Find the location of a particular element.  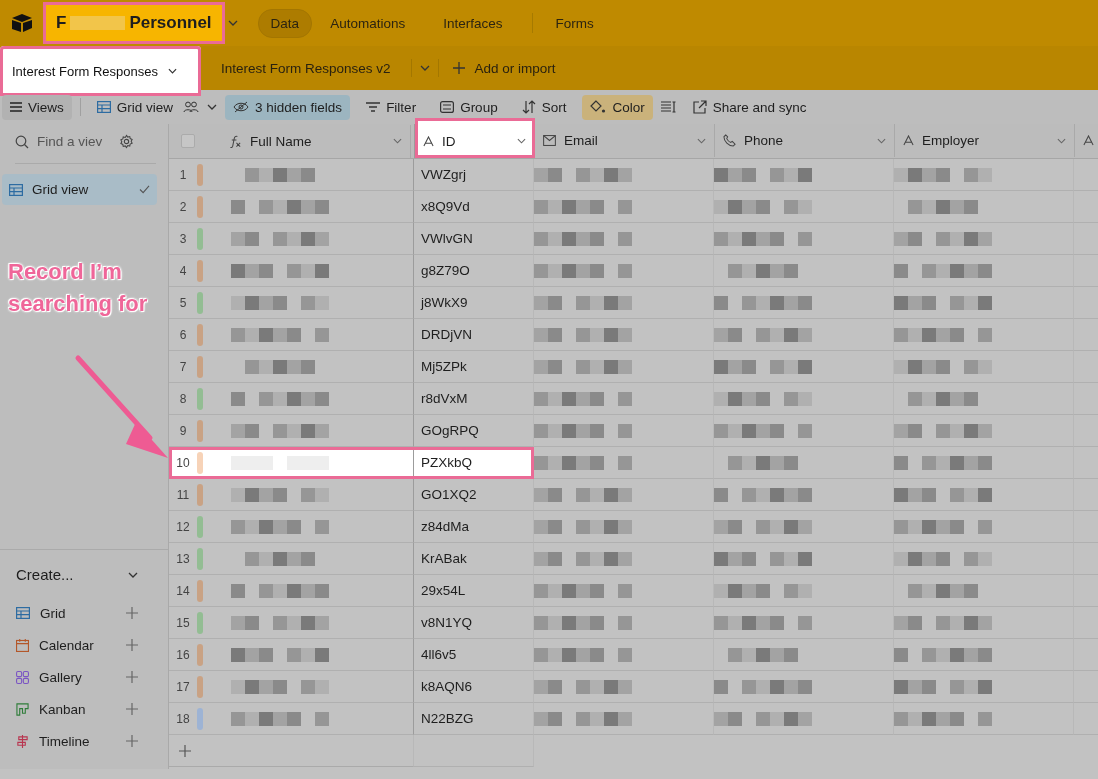

row-number: 16 is located at coordinates (183, 654).